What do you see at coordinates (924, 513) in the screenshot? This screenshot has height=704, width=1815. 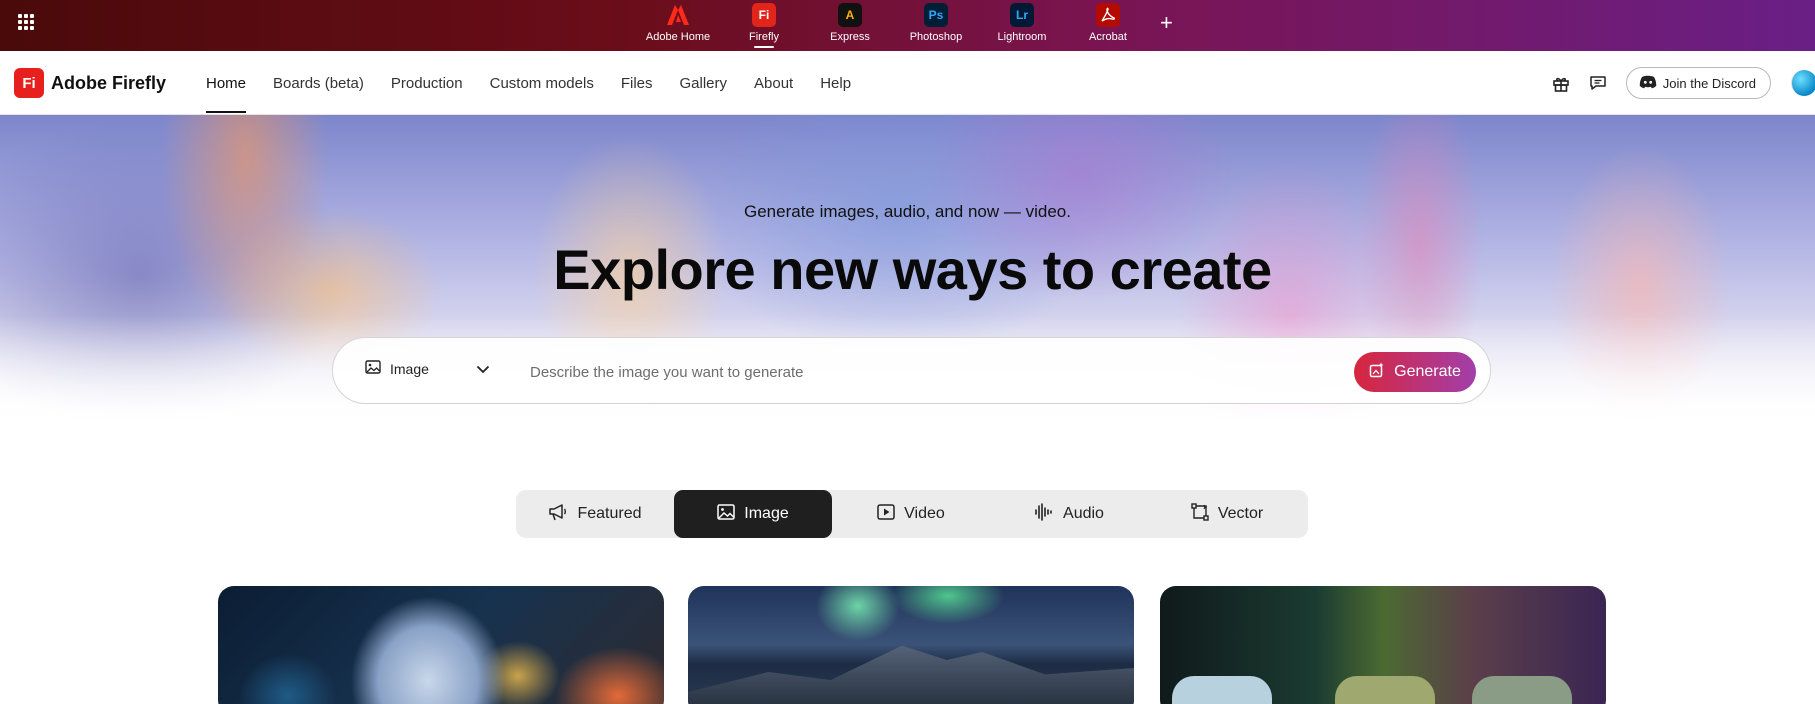 I see `tab-label: Video` at bounding box center [924, 513].